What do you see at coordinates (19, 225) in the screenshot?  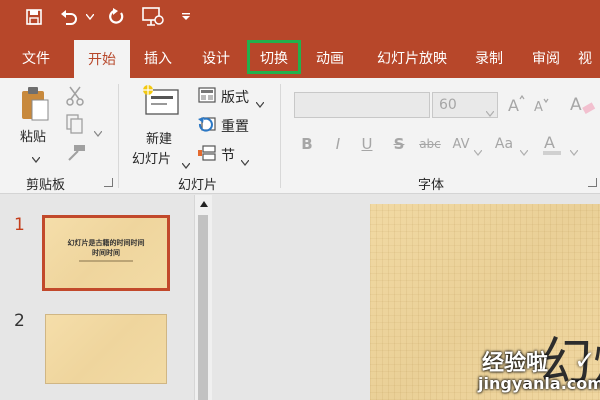 I see `slide-number: 1` at bounding box center [19, 225].